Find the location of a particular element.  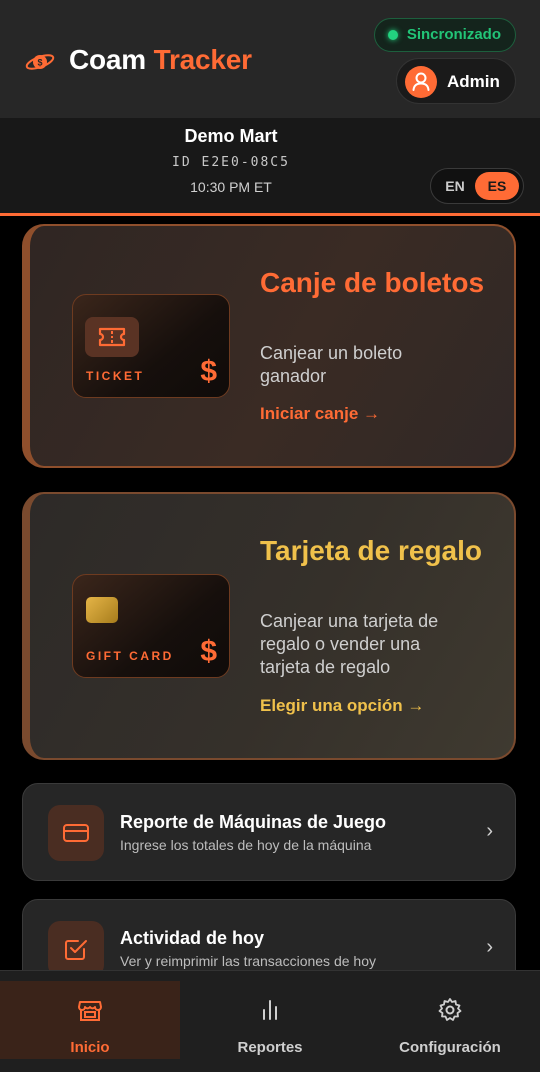

store-info-bar: Demo Mart ID E2E0-08C5 10:30 PM ET EN ES is located at coordinates (270, 167).